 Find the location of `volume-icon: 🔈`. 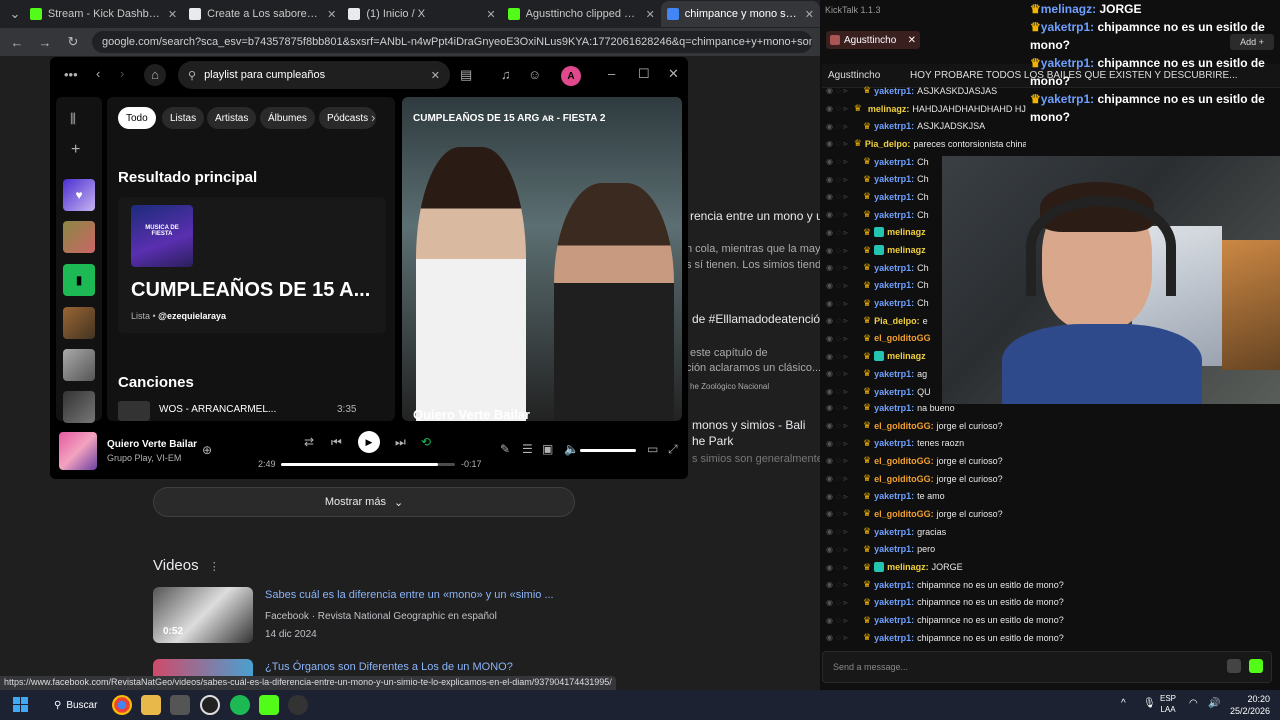

volume-icon: 🔈 is located at coordinates (571, 449).